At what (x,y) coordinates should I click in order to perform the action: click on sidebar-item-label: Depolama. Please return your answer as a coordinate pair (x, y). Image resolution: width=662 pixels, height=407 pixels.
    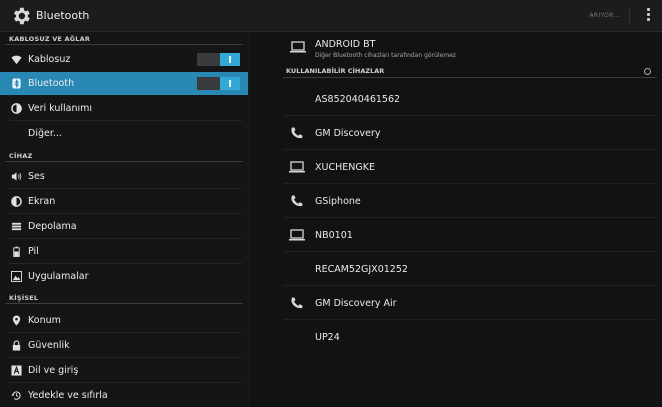
    Looking at the image, I should click on (52, 226).